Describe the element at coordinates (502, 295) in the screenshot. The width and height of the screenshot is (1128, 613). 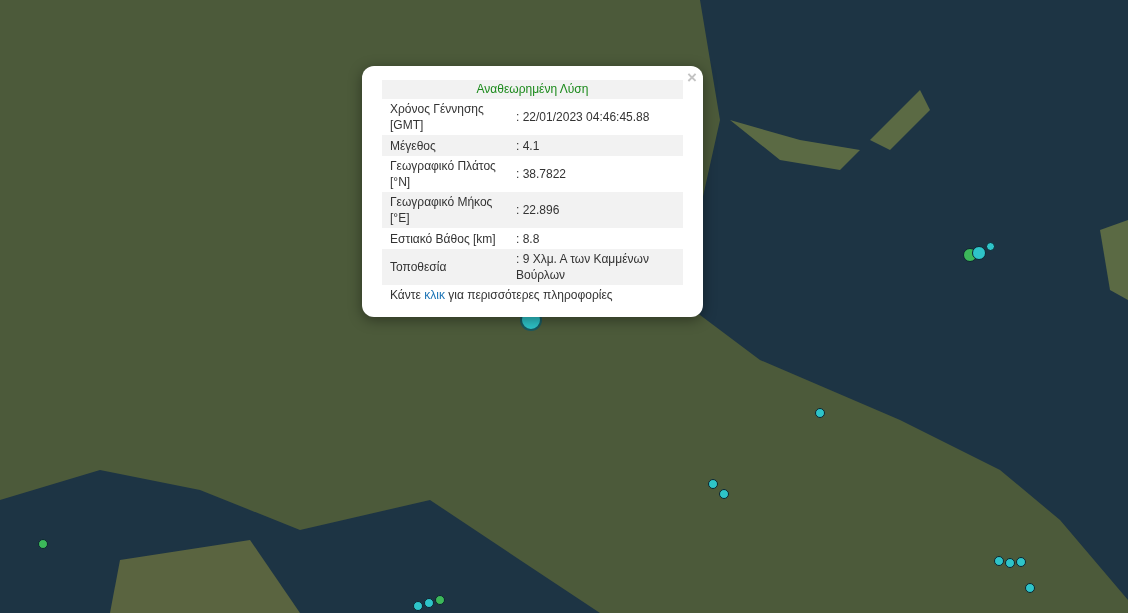
I see `more-info-text: Κάντε κλικ για περισσότερες πληροφορίες` at that location.